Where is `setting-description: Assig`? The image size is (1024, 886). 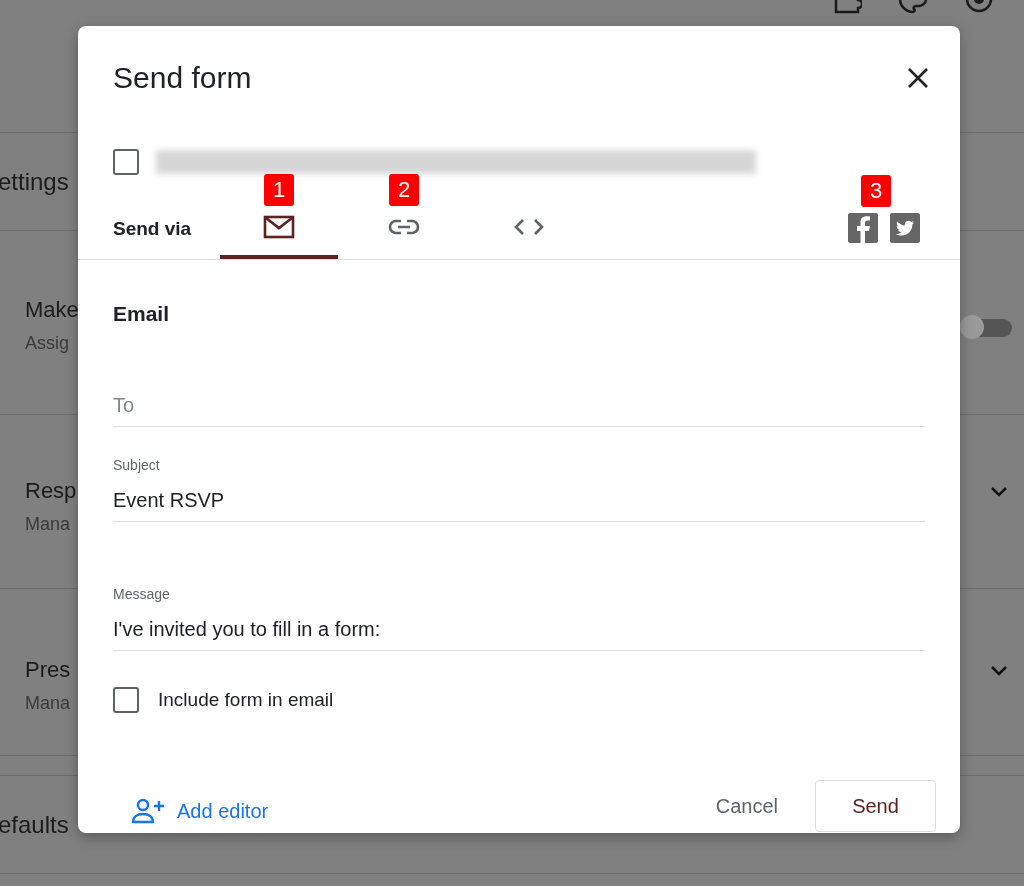
setting-description: Assig is located at coordinates (47, 343).